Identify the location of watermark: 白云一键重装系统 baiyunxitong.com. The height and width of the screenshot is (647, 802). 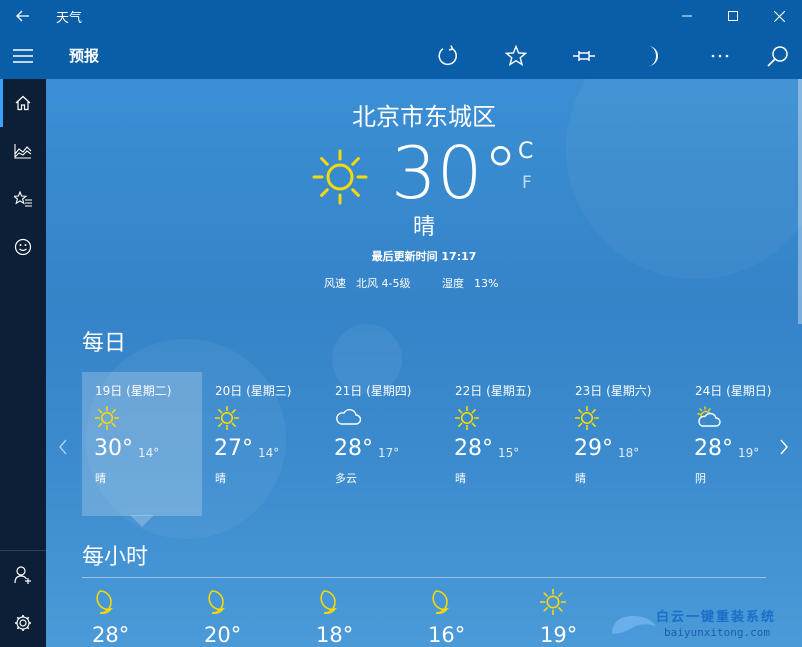
(705, 625).